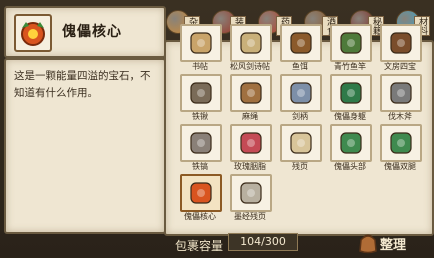  I want to click on inventory-slot: 书帖, so click(201, 47).